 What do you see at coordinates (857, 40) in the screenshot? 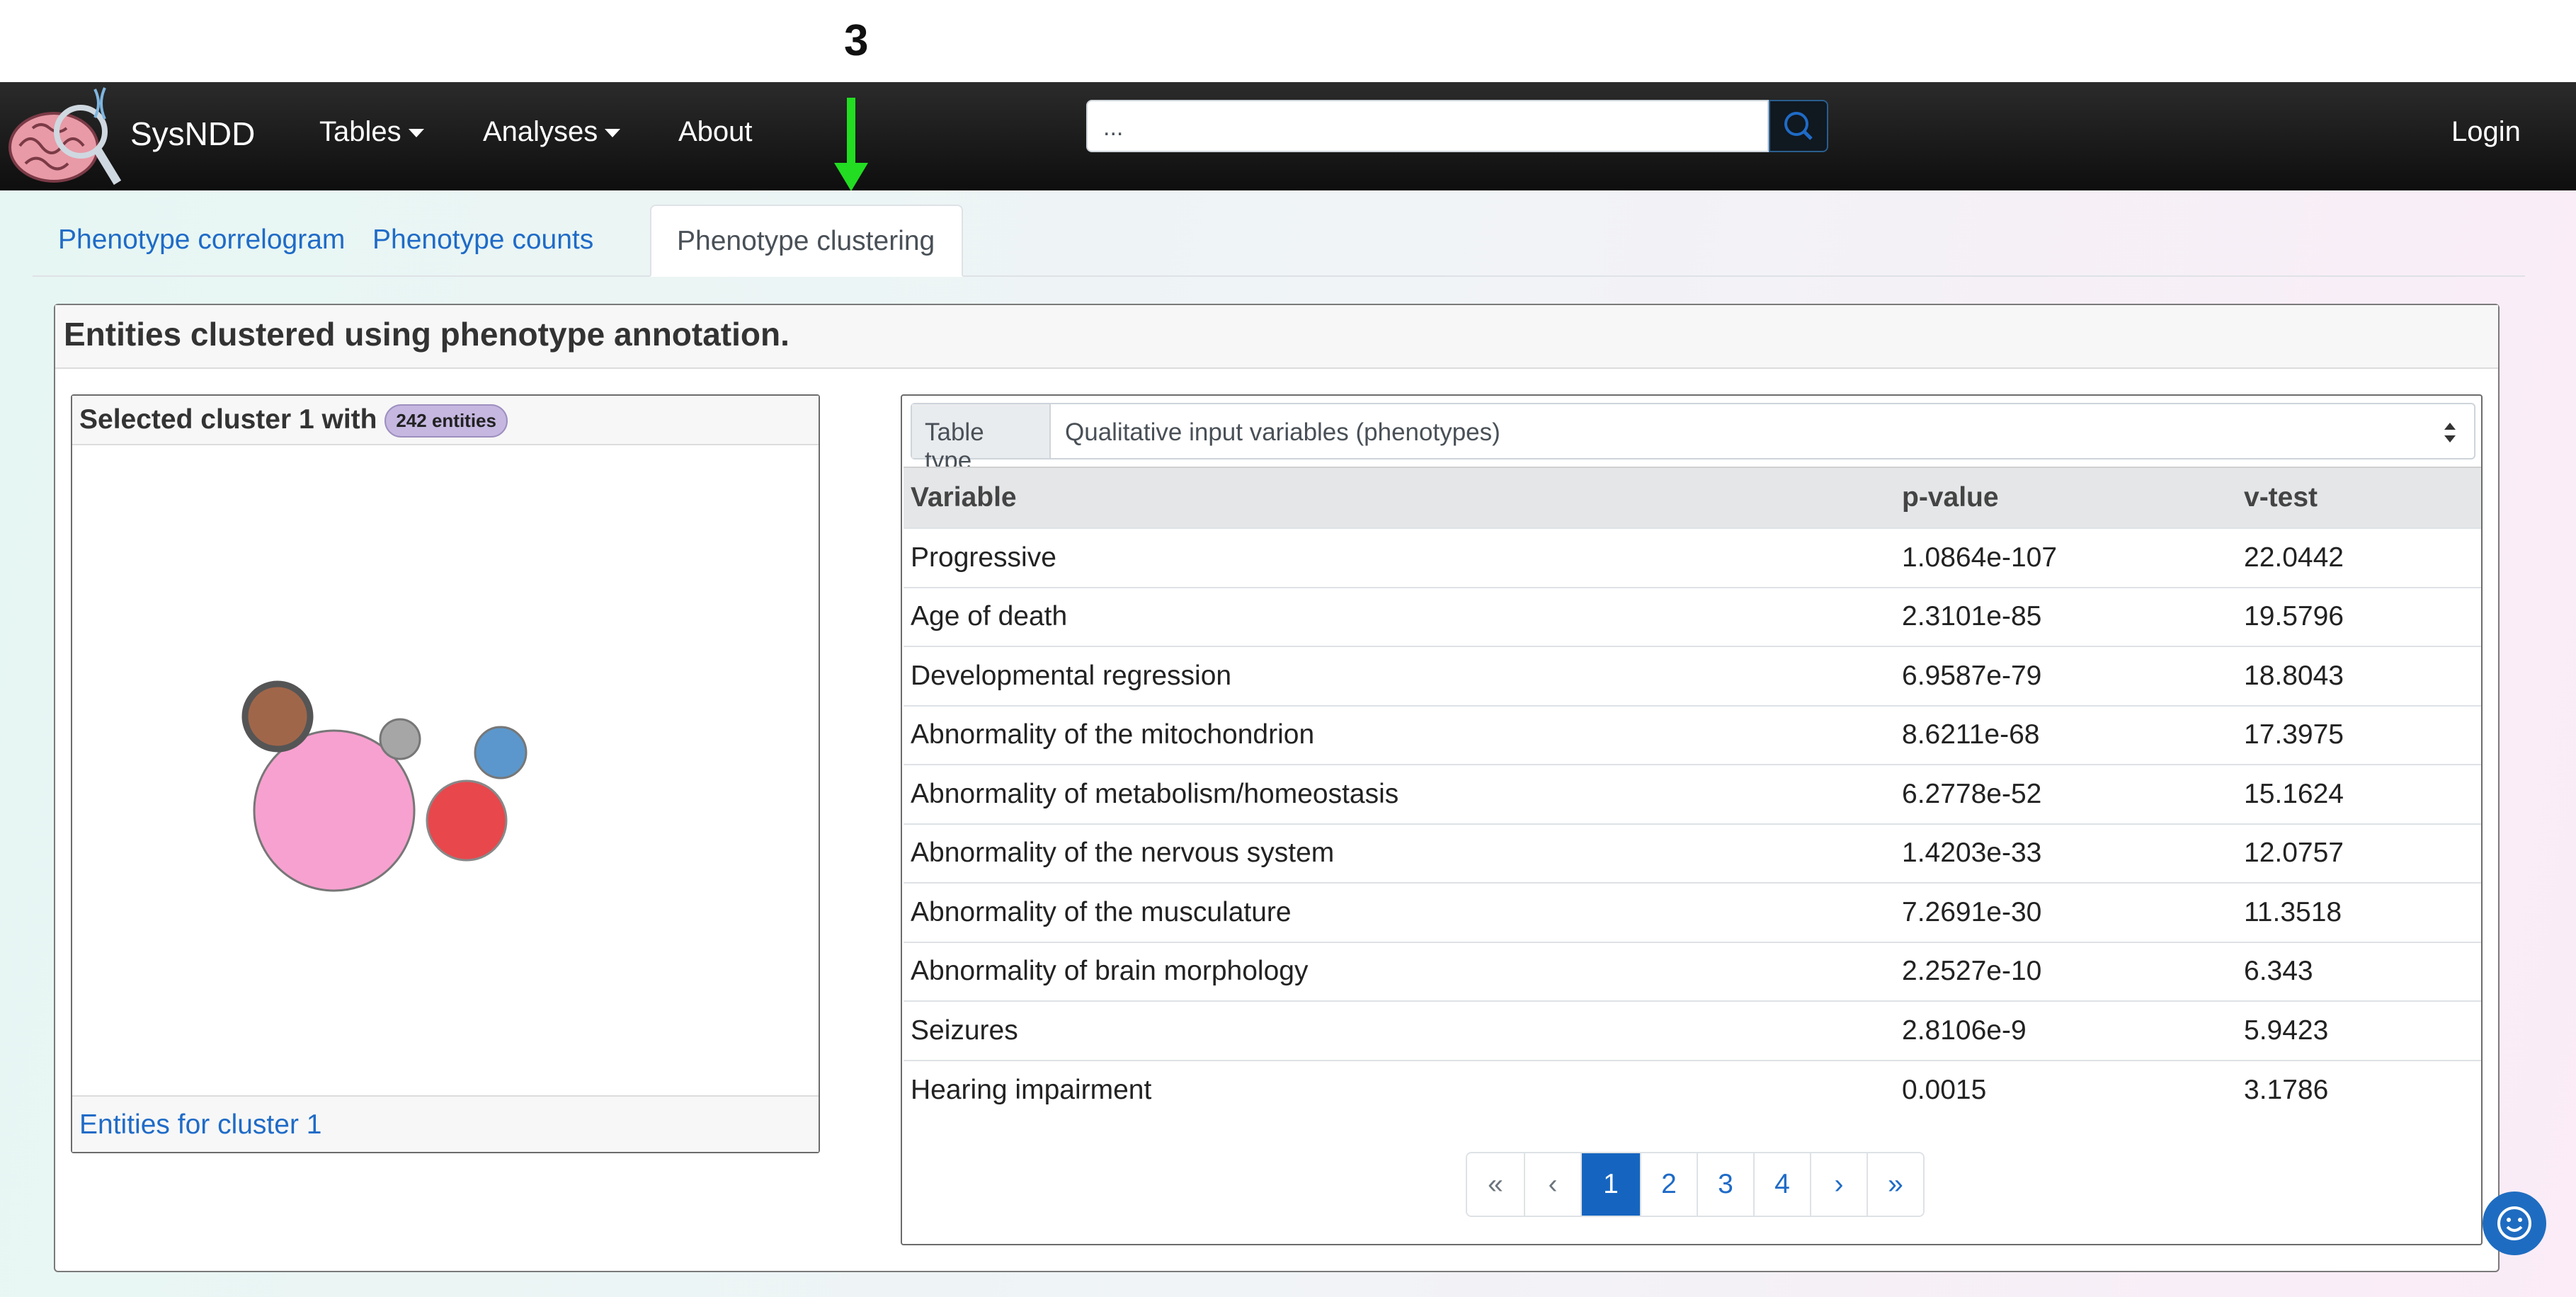
I see `step-number: 3` at bounding box center [857, 40].